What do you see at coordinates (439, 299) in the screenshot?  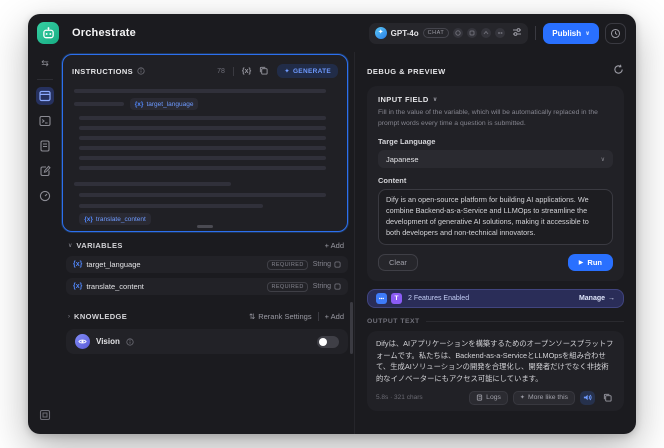 I see `features-enabled-label: 2 Features Enabled` at bounding box center [439, 299].